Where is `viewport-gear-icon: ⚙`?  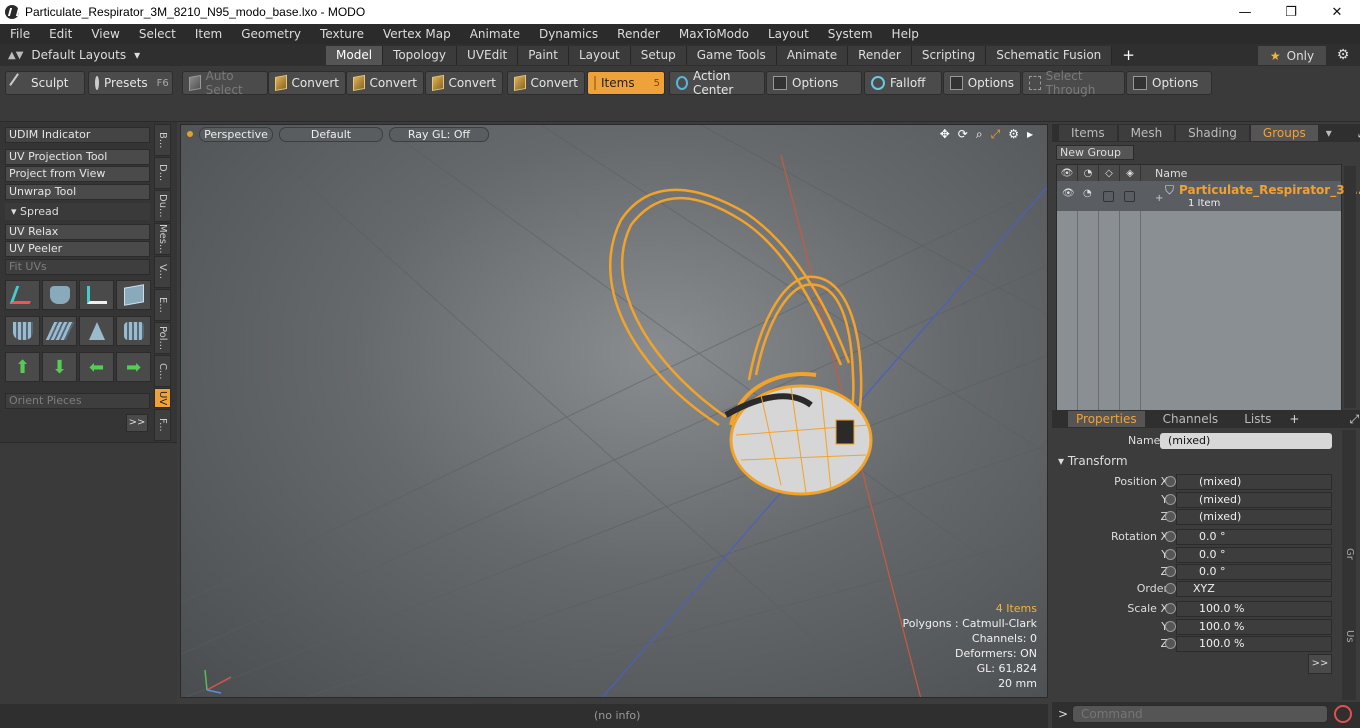 viewport-gear-icon: ⚙ is located at coordinates (1013, 134).